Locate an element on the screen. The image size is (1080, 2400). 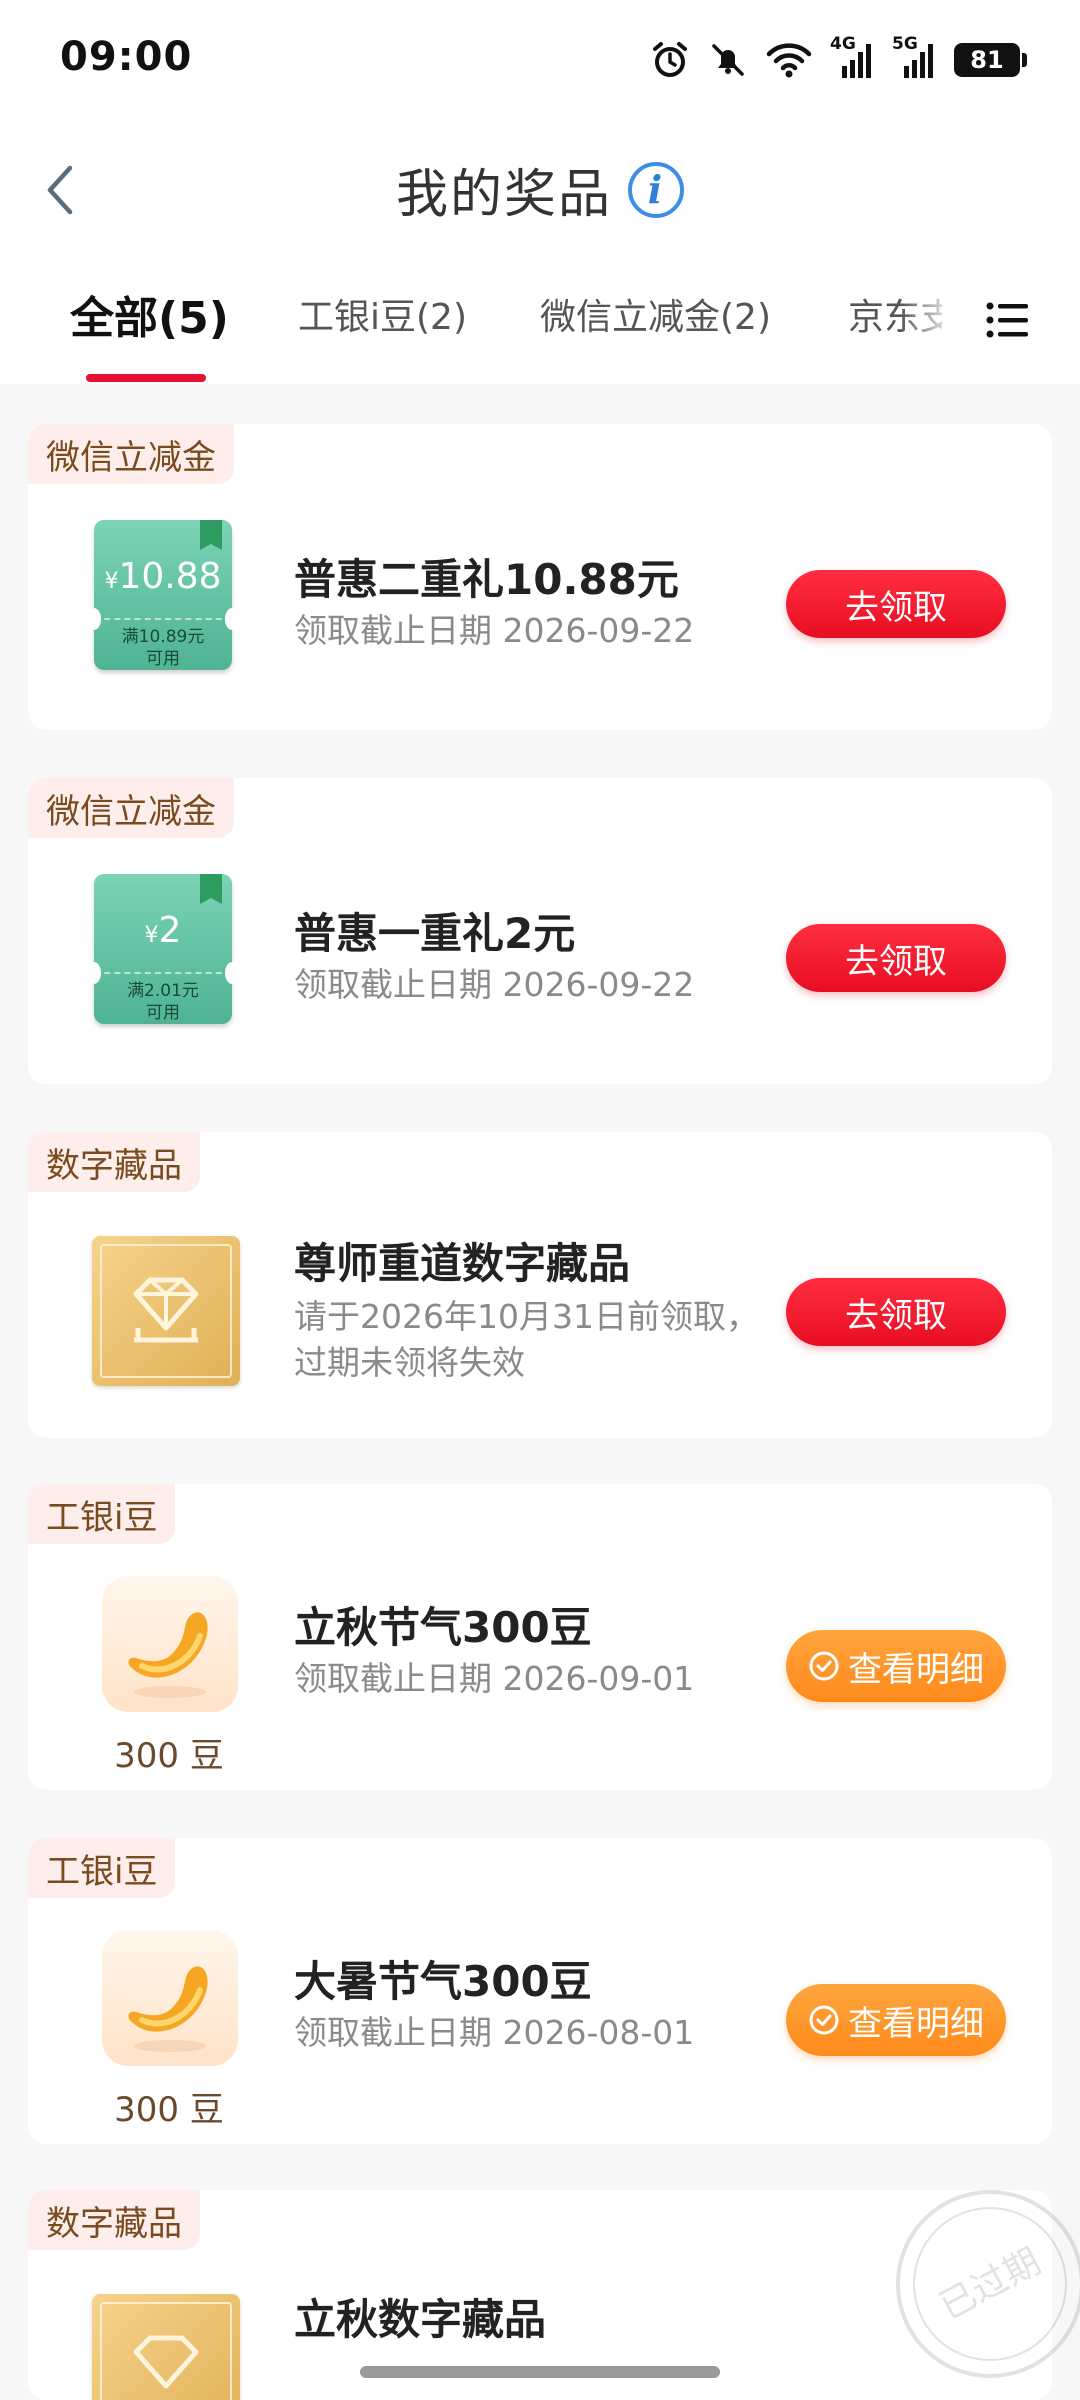
list-menu-icon is located at coordinates (1008, 320).